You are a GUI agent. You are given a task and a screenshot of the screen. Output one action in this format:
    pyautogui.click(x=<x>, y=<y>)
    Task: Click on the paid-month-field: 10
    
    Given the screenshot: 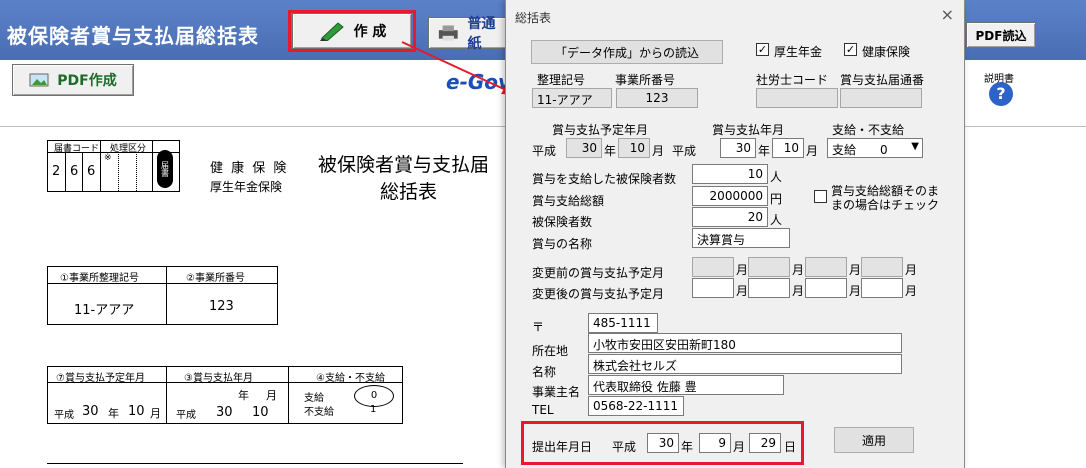 What is the action you would take?
    pyautogui.click(x=788, y=148)
    